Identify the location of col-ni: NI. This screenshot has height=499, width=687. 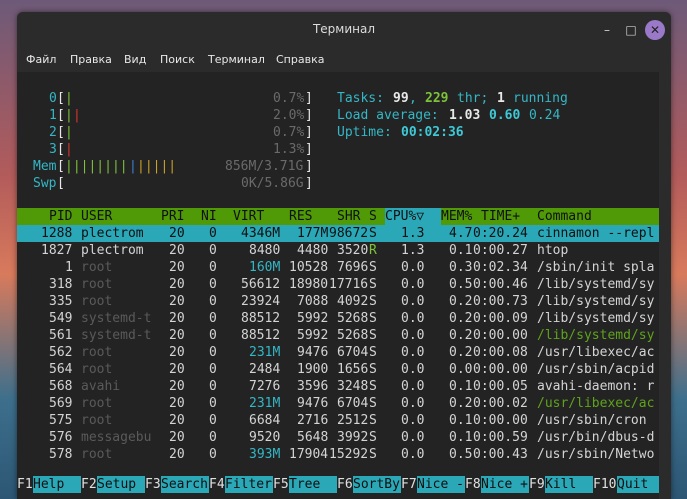
(209, 216).